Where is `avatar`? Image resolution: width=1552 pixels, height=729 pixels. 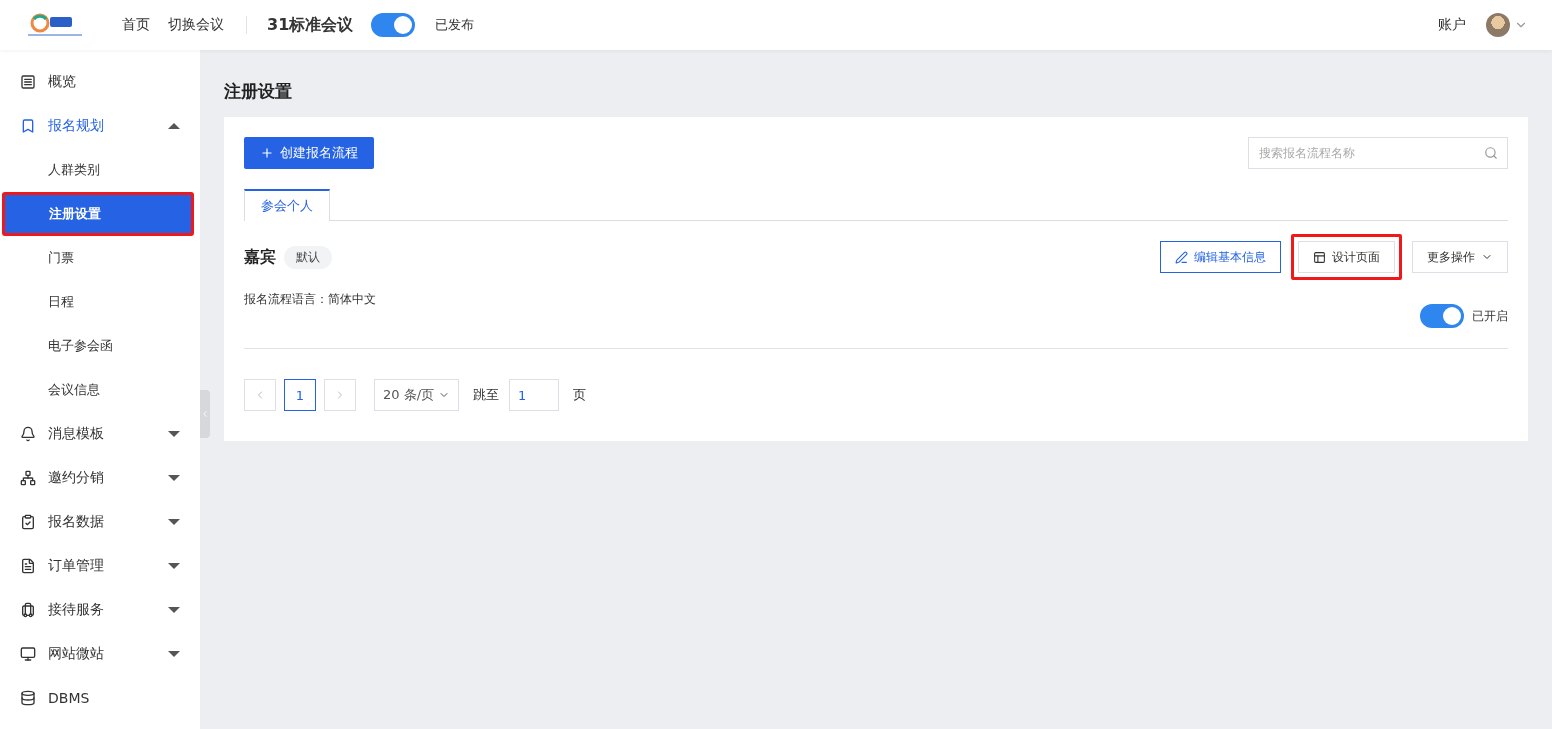
avatar is located at coordinates (1498, 25).